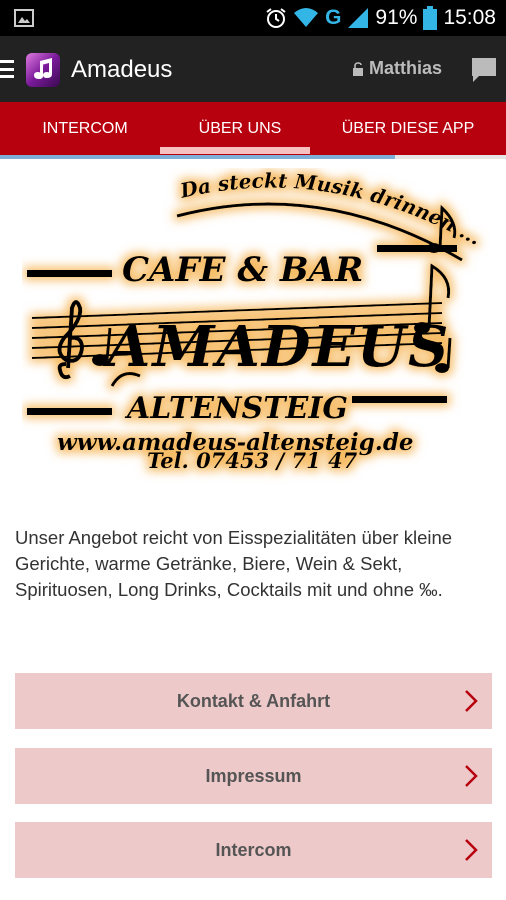 This screenshot has width=506, height=900. What do you see at coordinates (253, 157) in the screenshot?
I see `tab-scroll-indicator` at bounding box center [253, 157].